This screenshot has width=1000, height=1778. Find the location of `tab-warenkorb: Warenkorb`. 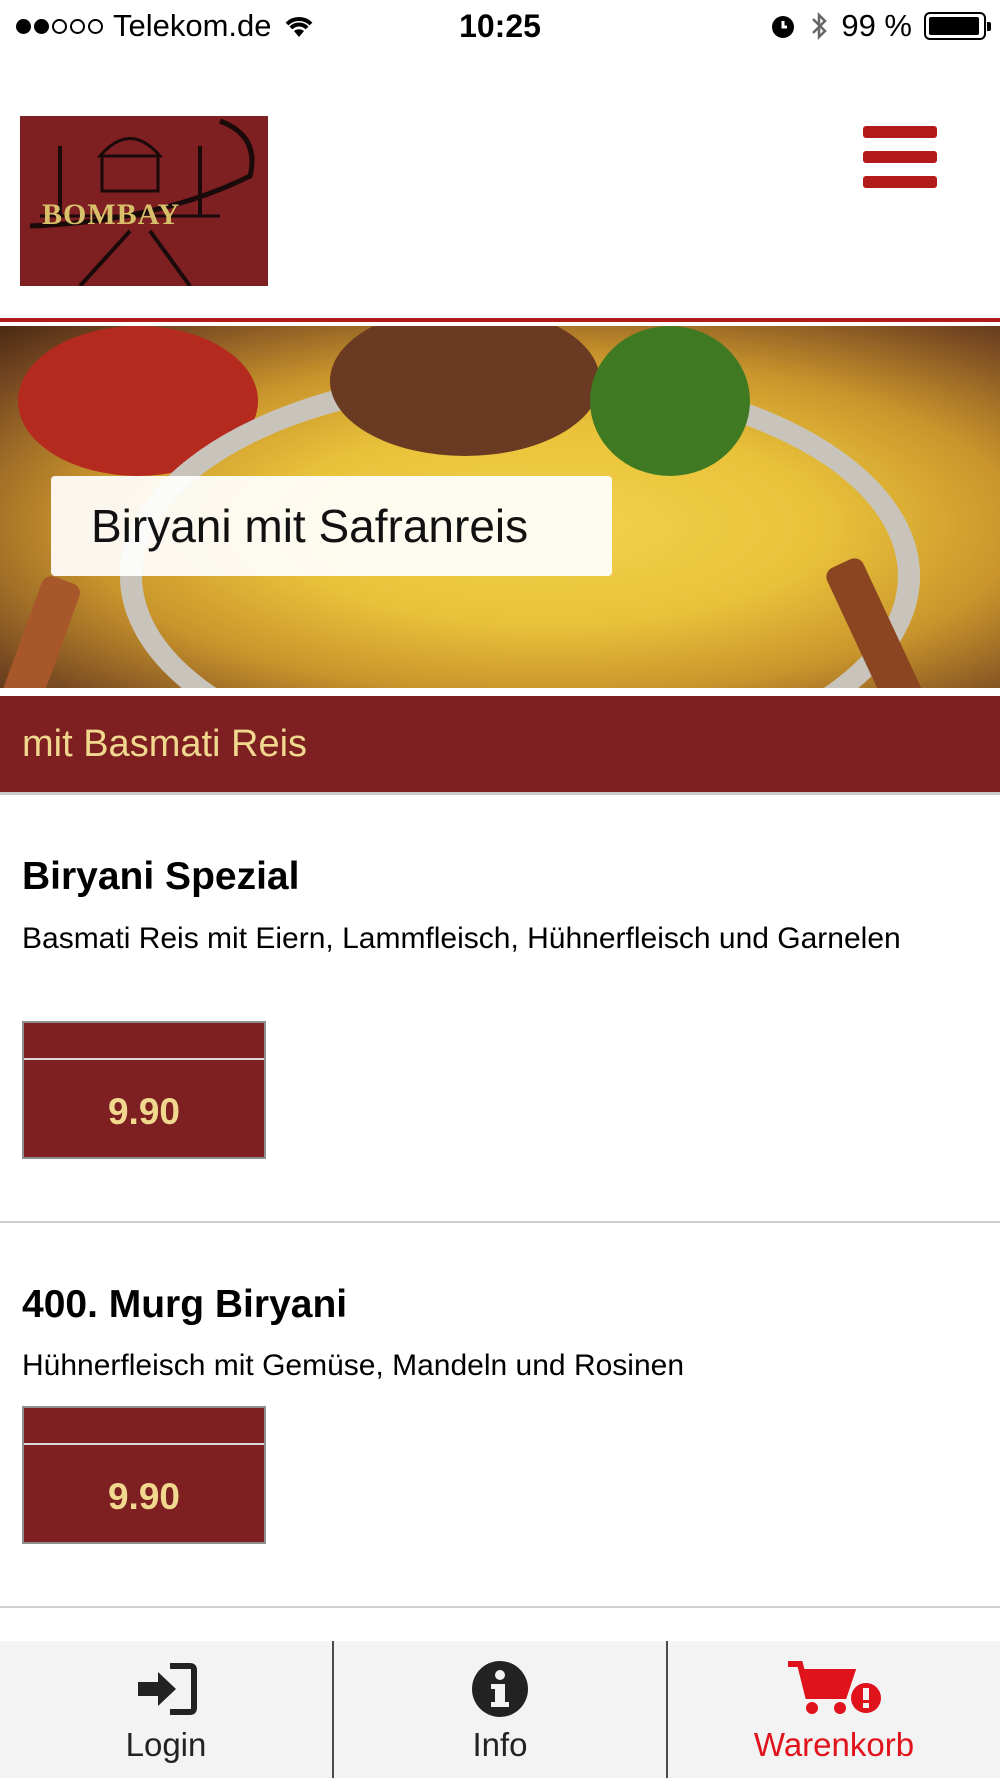

tab-warenkorb: Warenkorb is located at coordinates (833, 1709).